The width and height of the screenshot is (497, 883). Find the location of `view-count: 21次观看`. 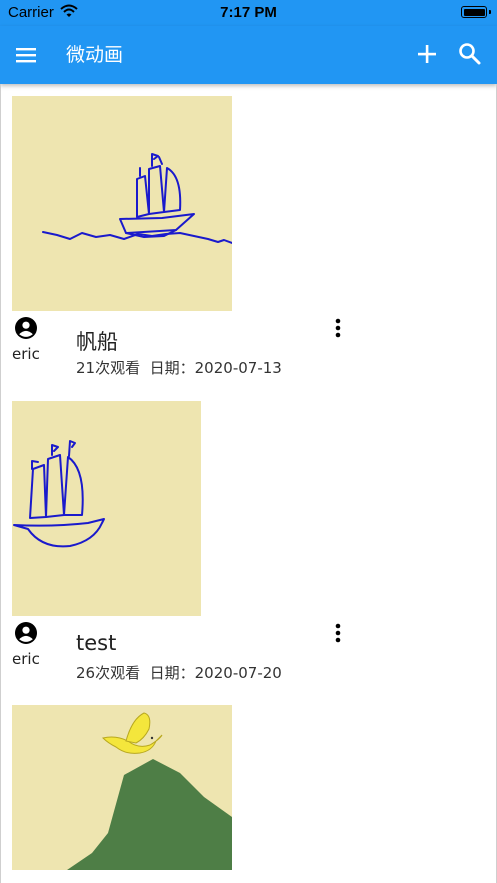

view-count: 21次观看 is located at coordinates (108, 368).